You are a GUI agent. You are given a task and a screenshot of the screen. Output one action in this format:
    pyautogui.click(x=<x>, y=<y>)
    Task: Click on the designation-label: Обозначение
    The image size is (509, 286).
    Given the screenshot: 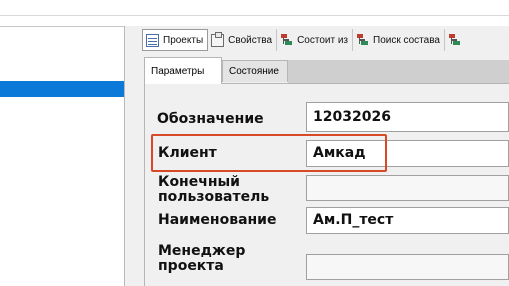 What is the action you would take?
    pyautogui.click(x=210, y=119)
    